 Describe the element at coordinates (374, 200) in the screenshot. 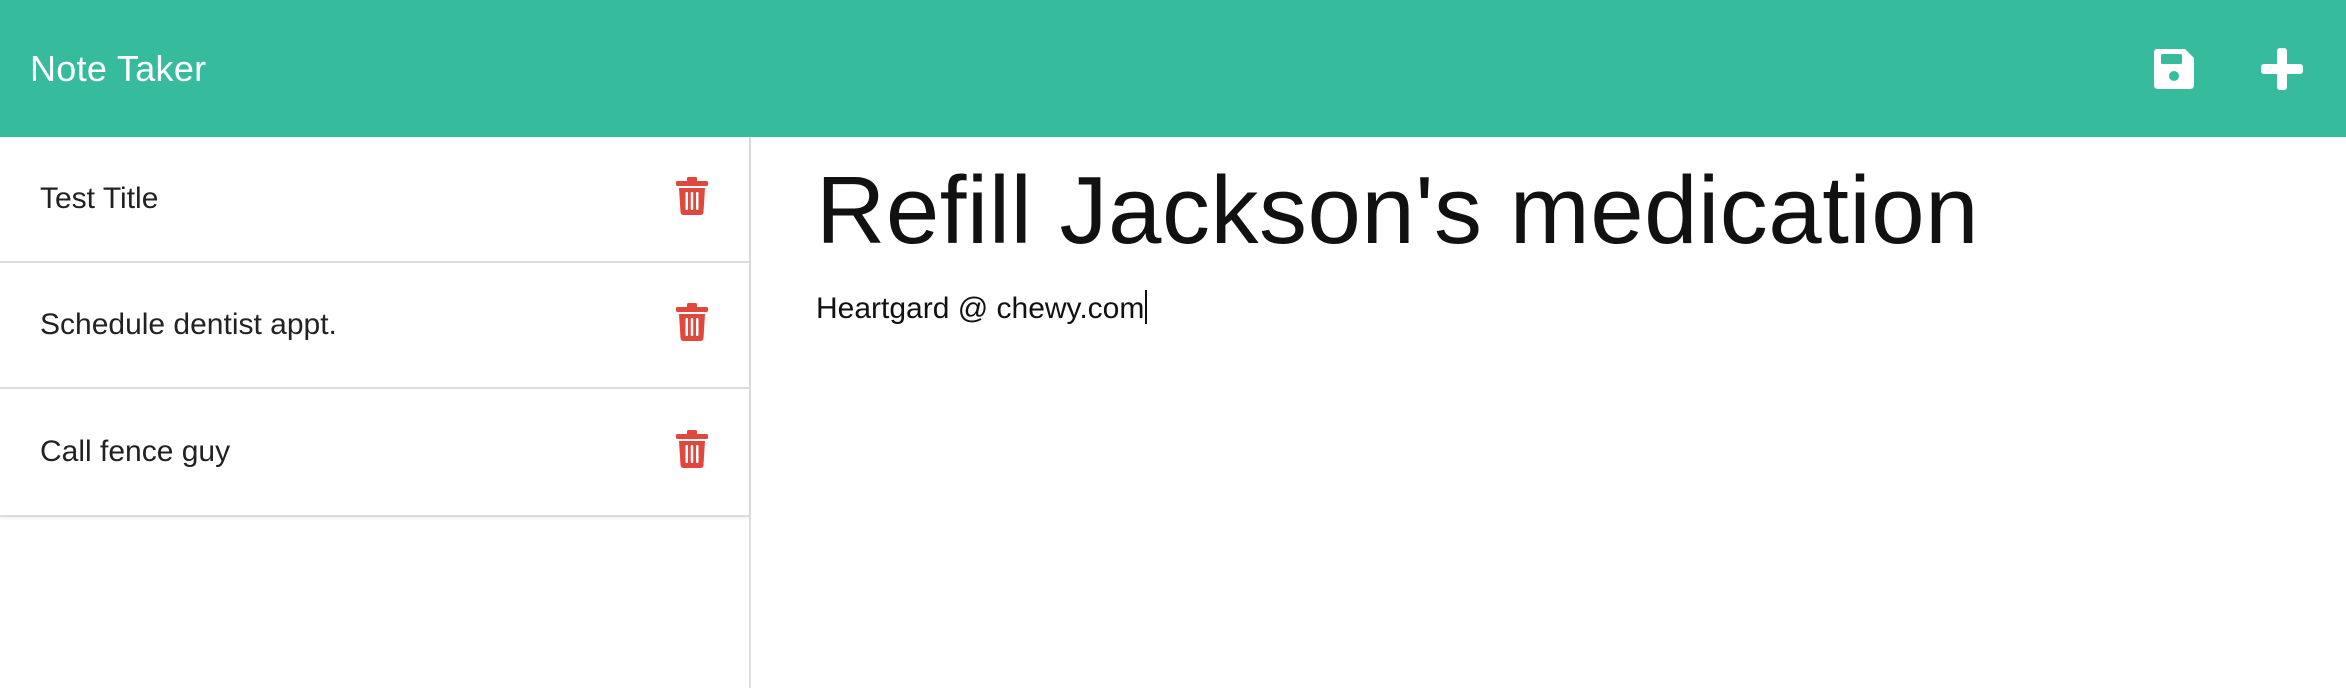

I see `list-item: Test Title` at that location.